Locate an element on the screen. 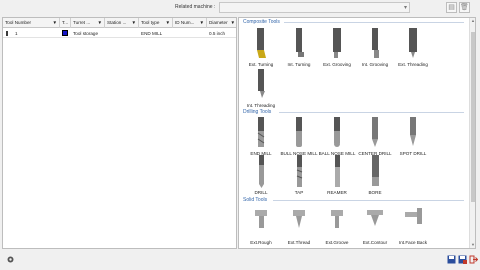 The width and height of the screenshot is (480, 270). save-as-icon is located at coordinates (462, 259).